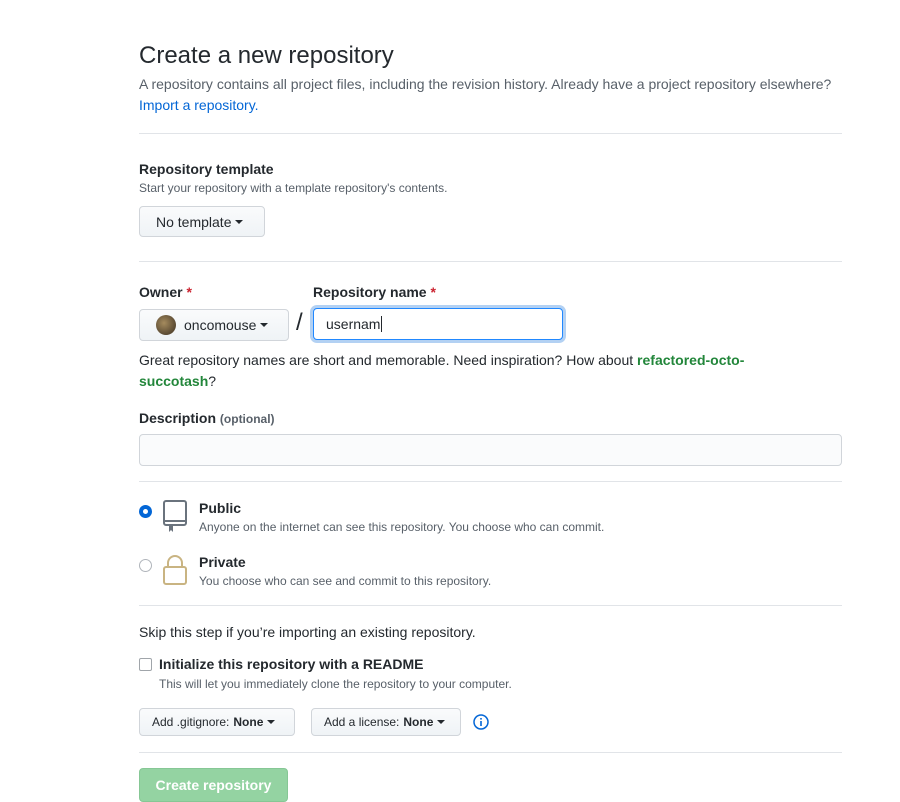  Describe the element at coordinates (382, 324) in the screenshot. I see `text-cursor` at that location.